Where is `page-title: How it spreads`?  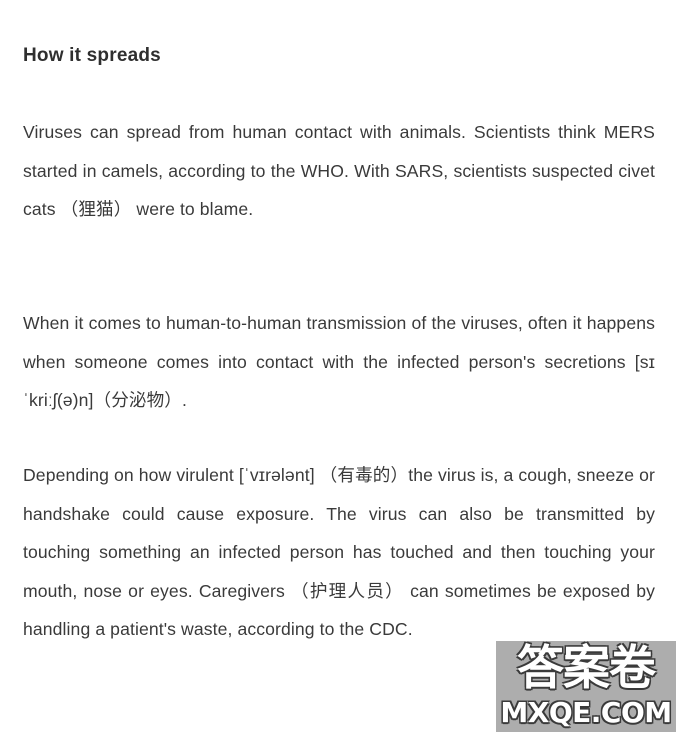 page-title: How it spreads is located at coordinates (92, 55).